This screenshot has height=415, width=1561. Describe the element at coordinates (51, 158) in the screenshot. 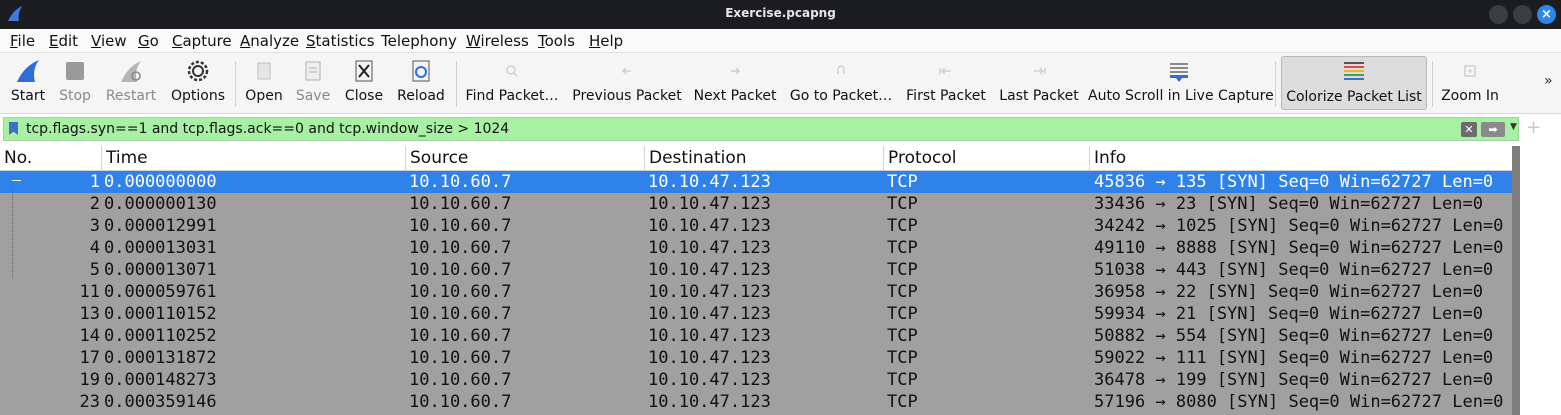

I see `column-header-no: No.` at that location.